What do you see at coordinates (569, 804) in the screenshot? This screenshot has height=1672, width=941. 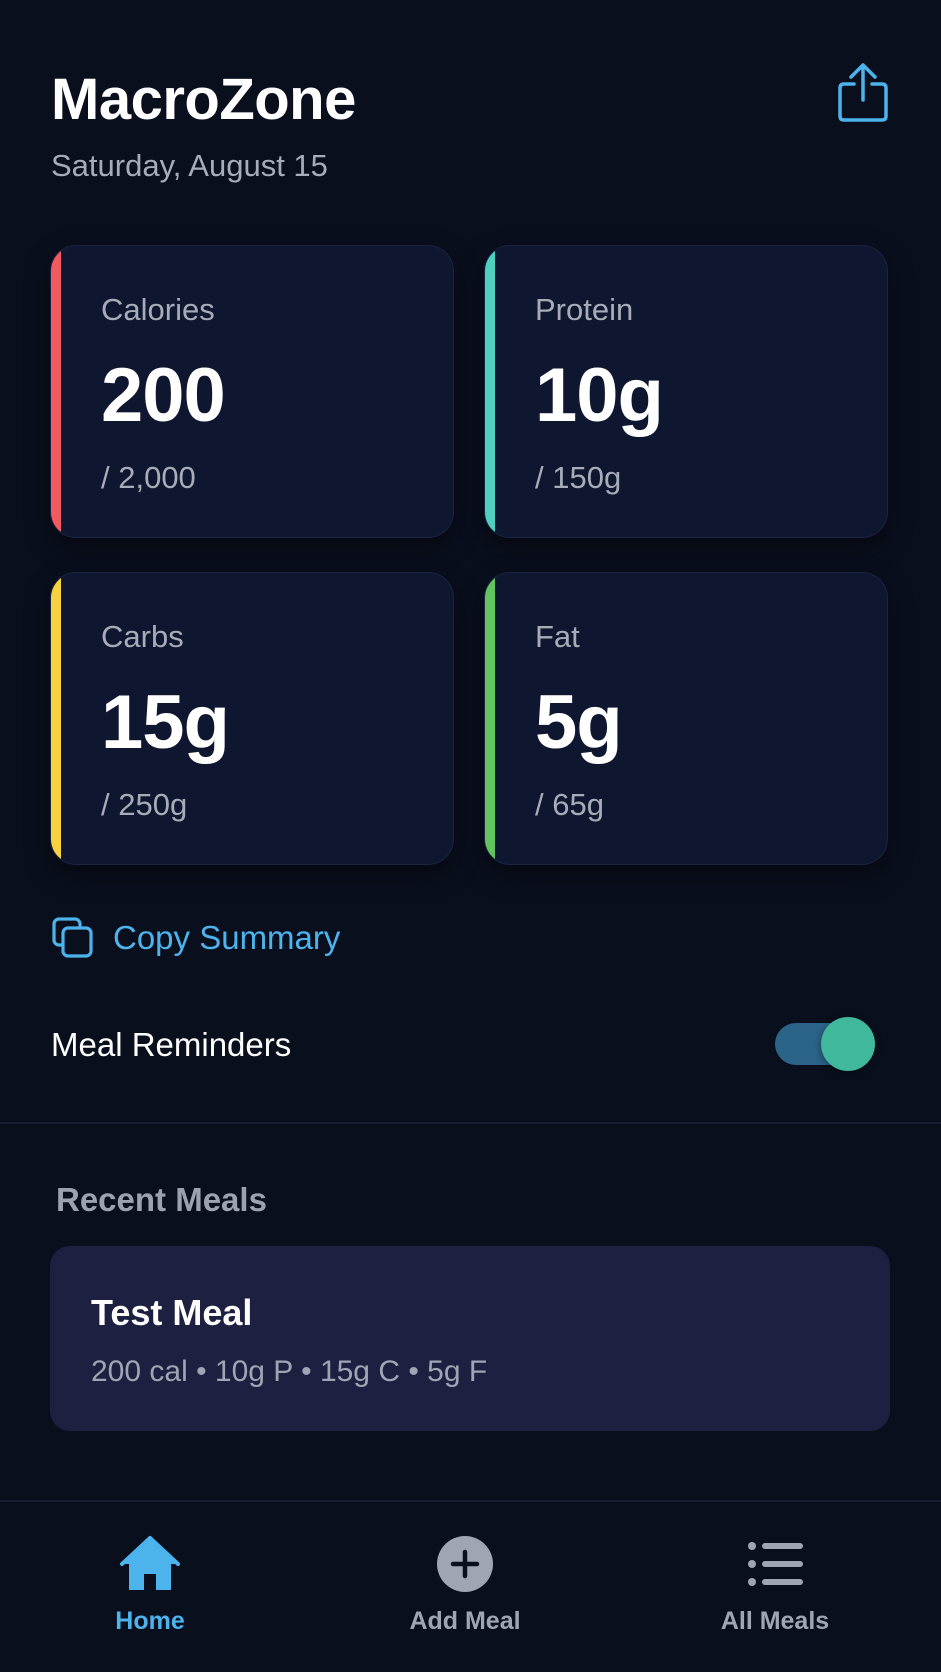 I see `fat-goal: / 65g` at bounding box center [569, 804].